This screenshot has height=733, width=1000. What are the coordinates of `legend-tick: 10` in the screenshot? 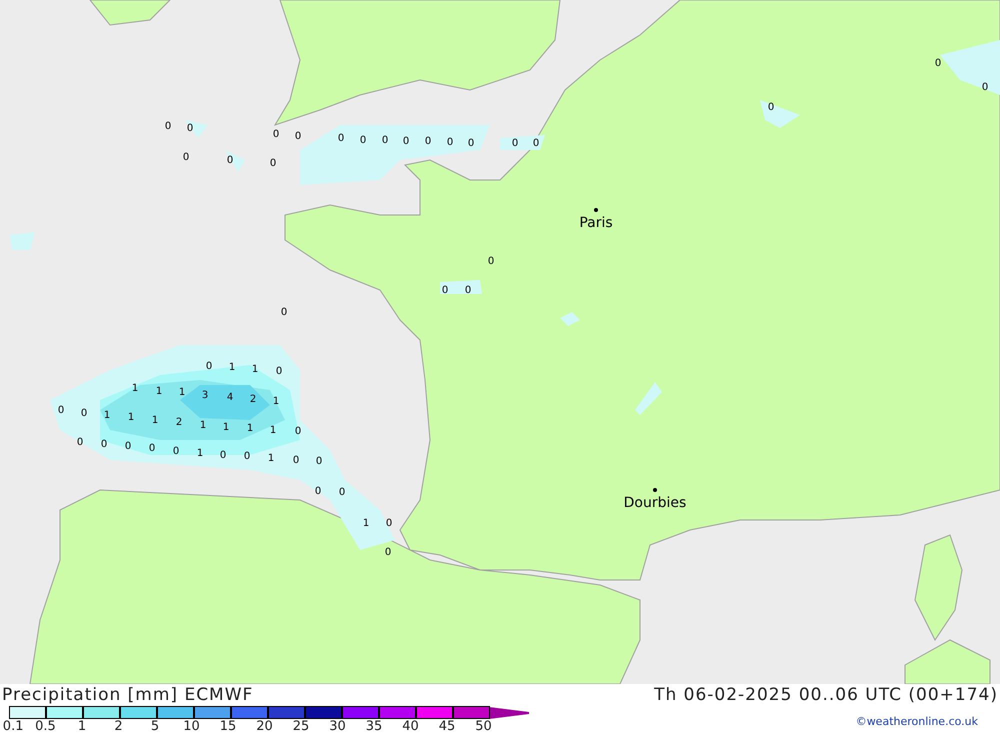 It's located at (191, 726).